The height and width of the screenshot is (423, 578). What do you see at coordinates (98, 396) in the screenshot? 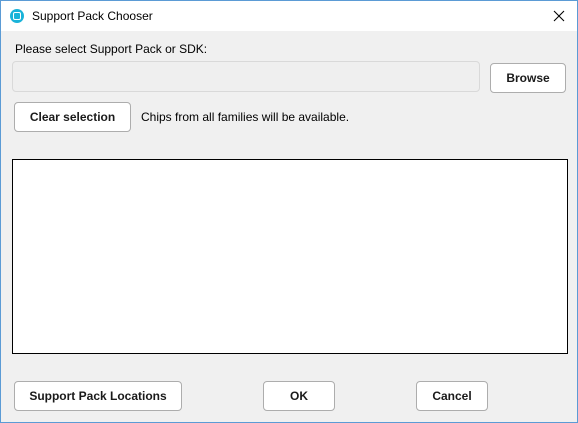
I see `support-pack-locations-button: Support Pack Locations` at bounding box center [98, 396].